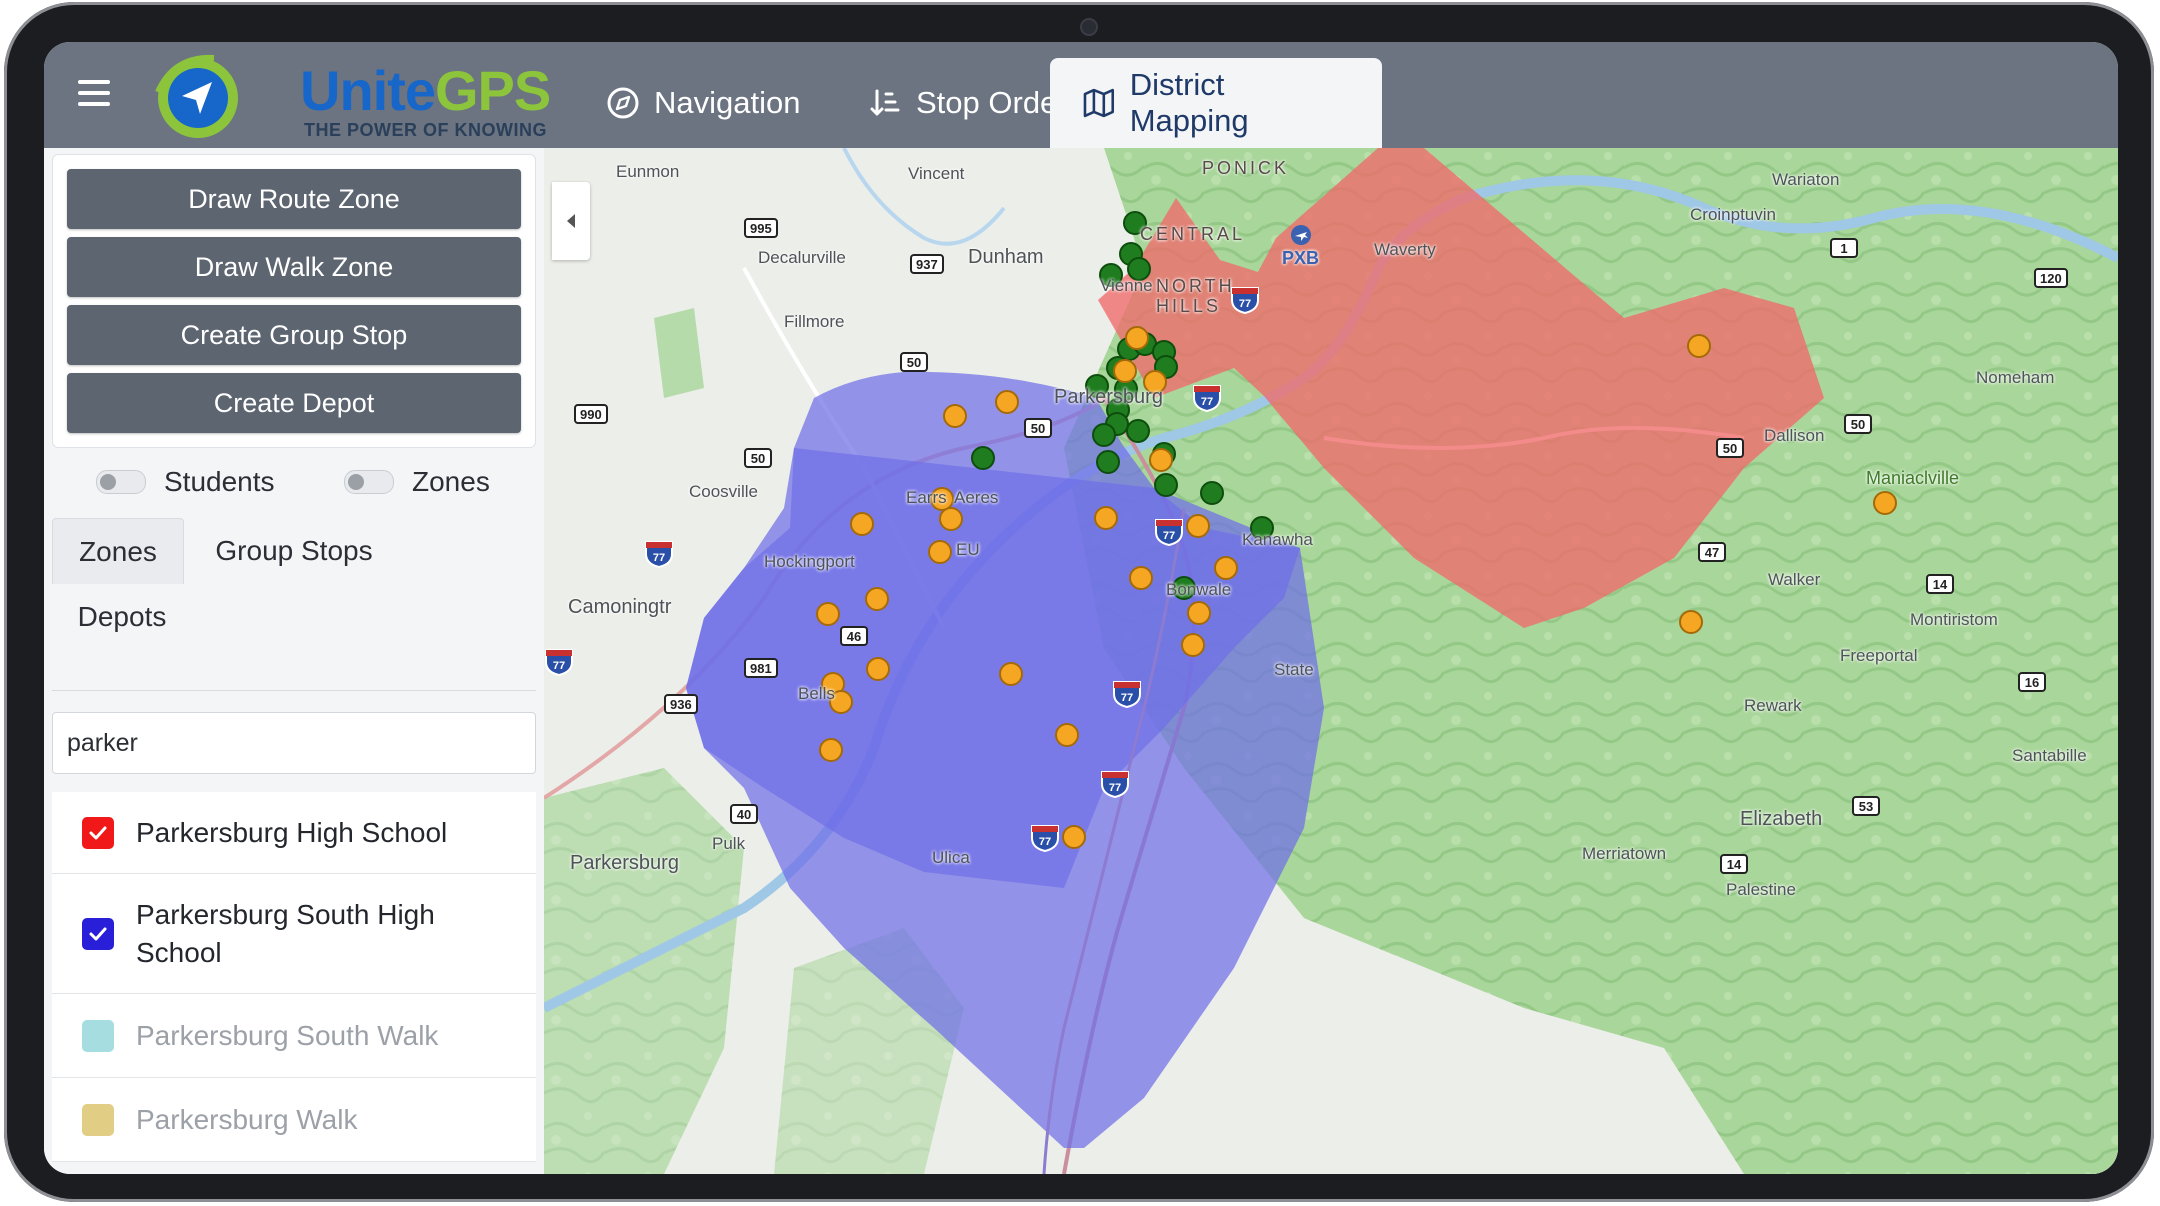 The width and height of the screenshot is (2160, 1206). I want to click on map-label: Walker, so click(1794, 579).